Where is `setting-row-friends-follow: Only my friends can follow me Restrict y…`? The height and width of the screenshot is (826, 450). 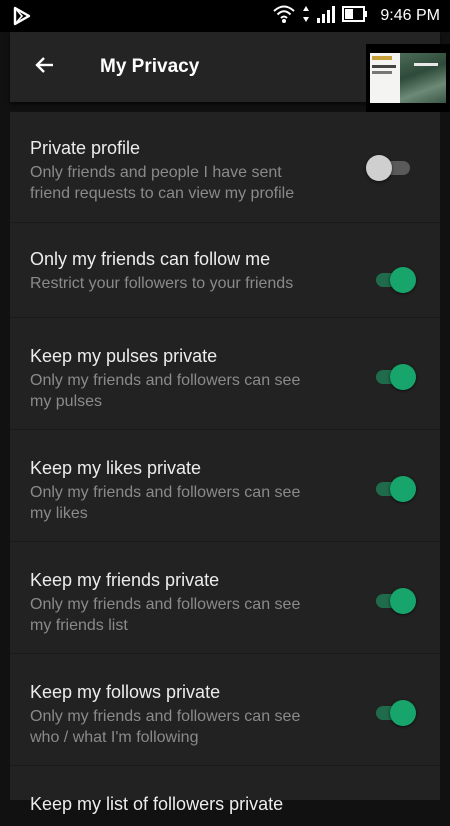
setting-row-friends-follow: Only my friends can follow me Restrict y… is located at coordinates (225, 270).